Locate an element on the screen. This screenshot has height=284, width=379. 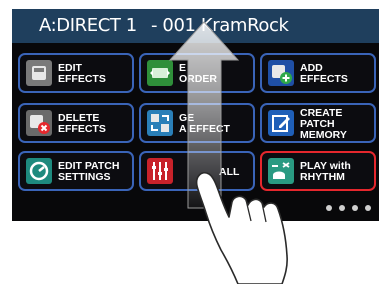
create-patch-memory-button: CREATE PATCH MEMORY is located at coordinates (318, 123).